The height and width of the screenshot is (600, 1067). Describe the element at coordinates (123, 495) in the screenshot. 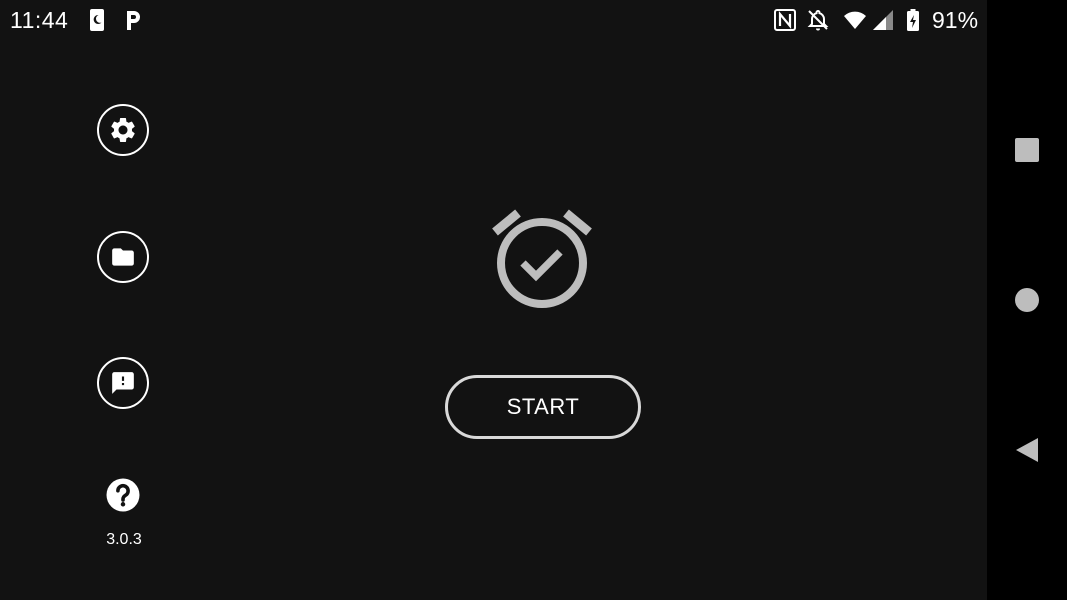

I see `help-icon` at that location.